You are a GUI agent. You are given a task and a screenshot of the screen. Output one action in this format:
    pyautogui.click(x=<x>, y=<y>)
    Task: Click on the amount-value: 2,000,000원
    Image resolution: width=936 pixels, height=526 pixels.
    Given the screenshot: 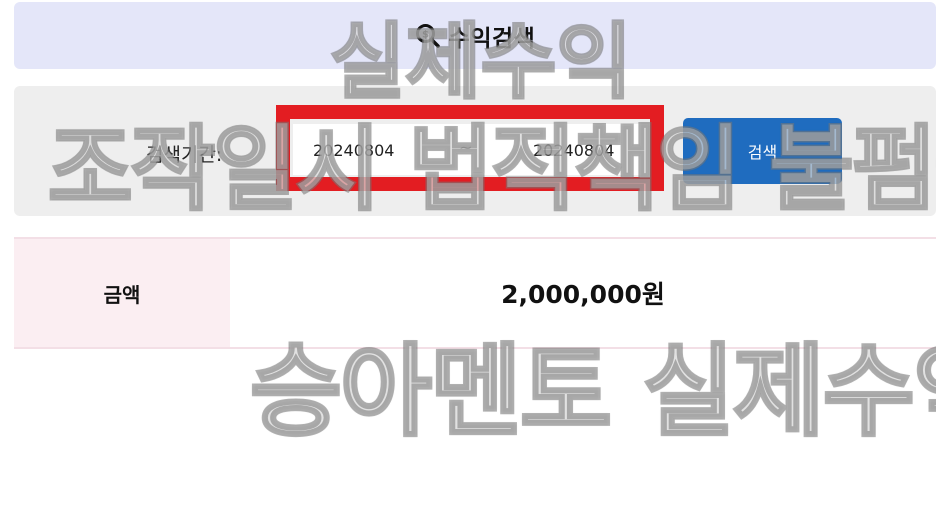 What is the action you would take?
    pyautogui.click(x=583, y=294)
    